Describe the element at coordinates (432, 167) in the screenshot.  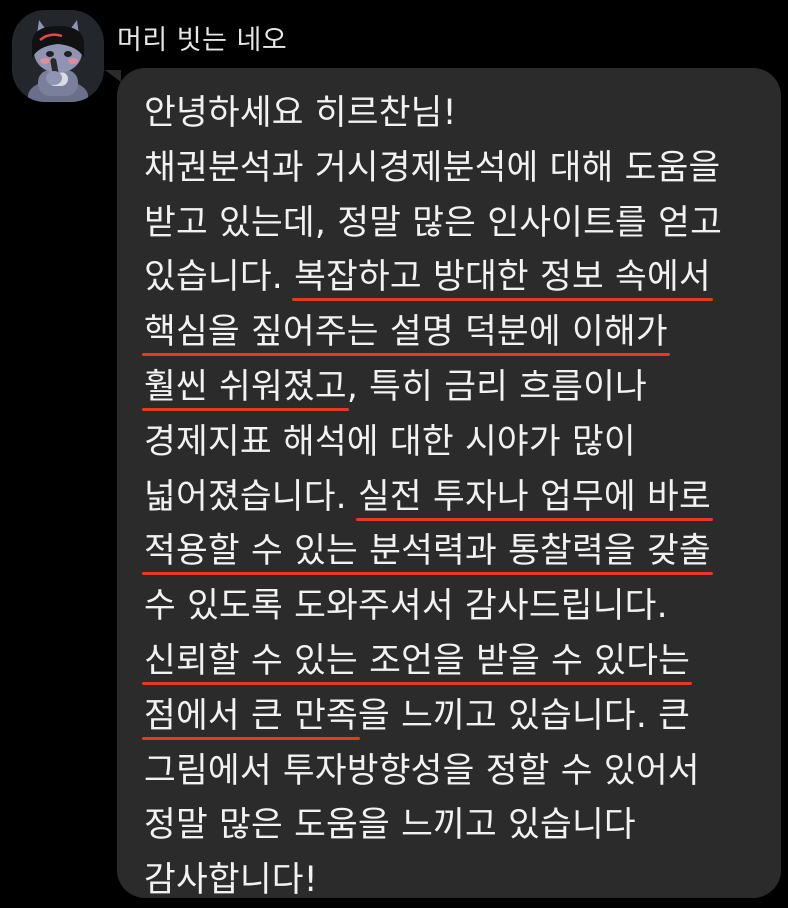
I see `message-text-segment: 채권분석과 거시경제분석에 대해 도움을` at that location.